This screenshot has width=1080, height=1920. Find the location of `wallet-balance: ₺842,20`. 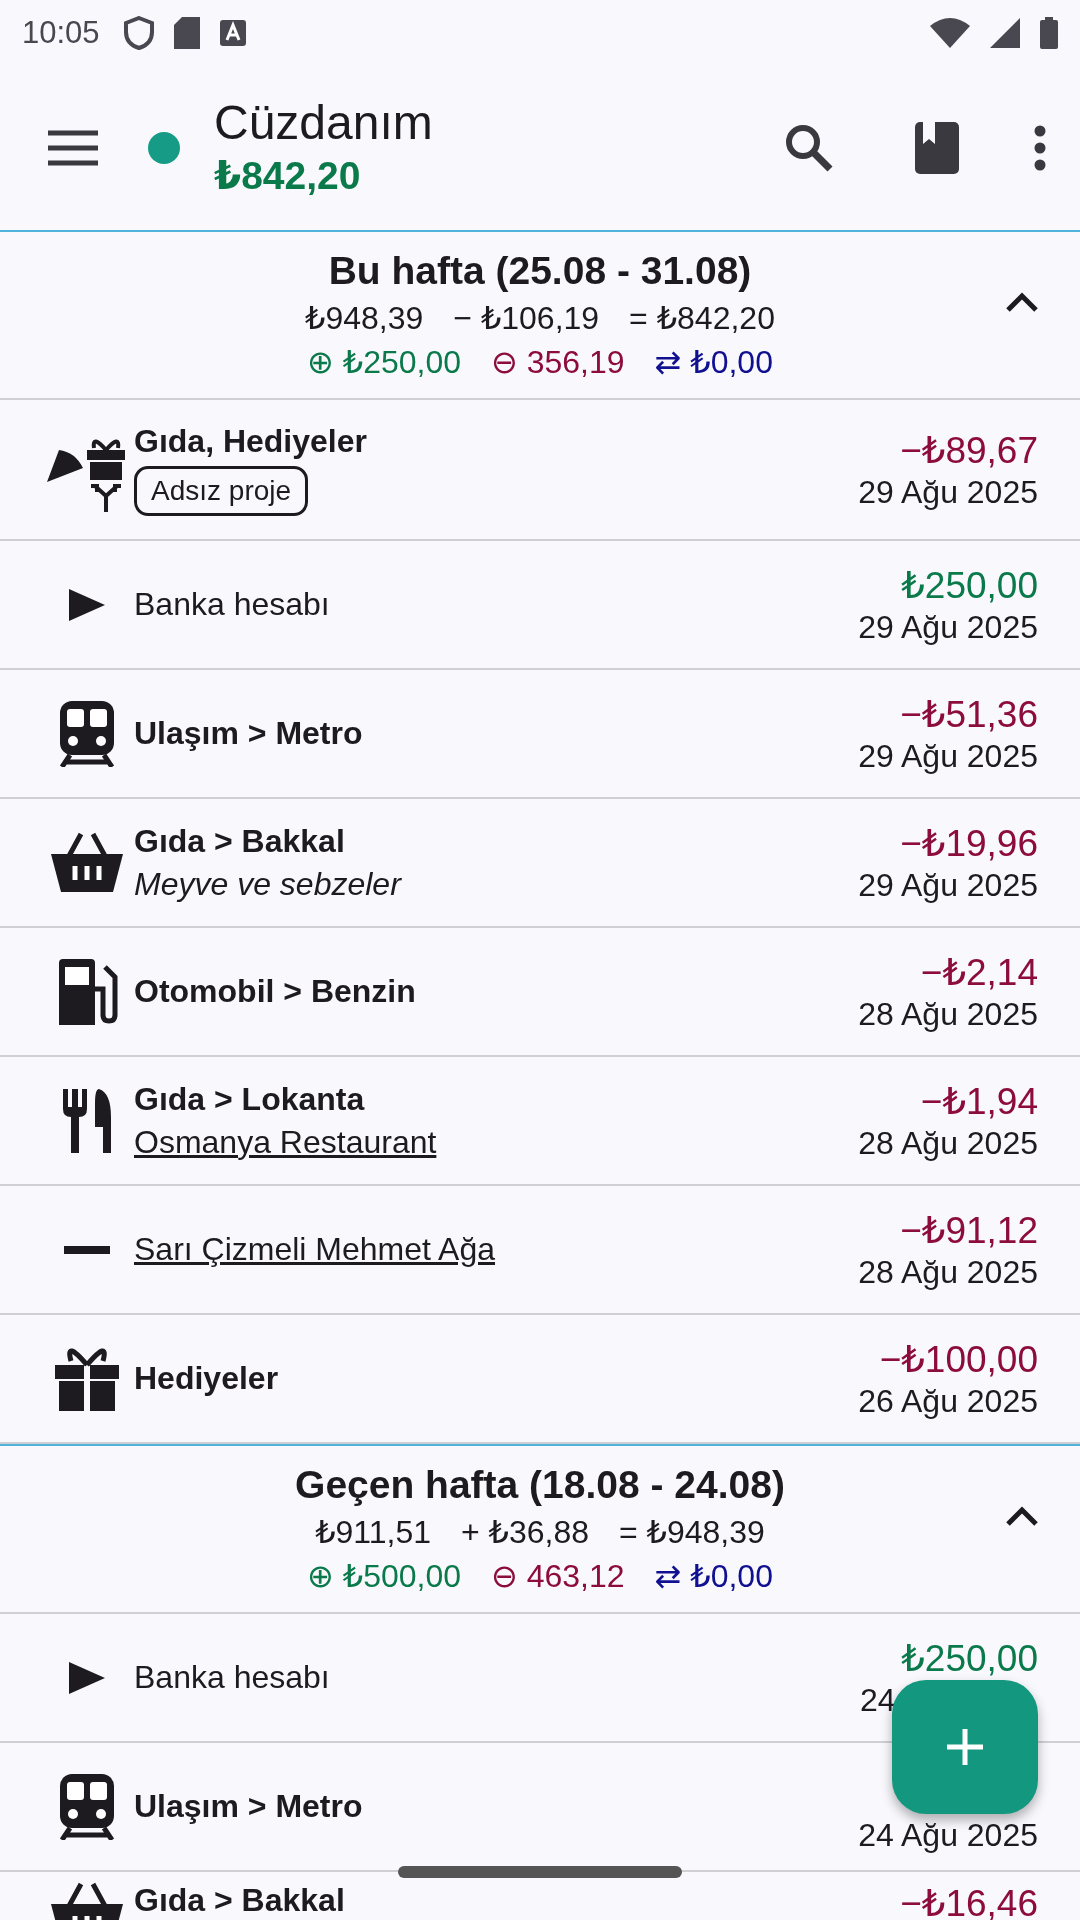

wallet-balance: ₺842,20 is located at coordinates (288, 176).